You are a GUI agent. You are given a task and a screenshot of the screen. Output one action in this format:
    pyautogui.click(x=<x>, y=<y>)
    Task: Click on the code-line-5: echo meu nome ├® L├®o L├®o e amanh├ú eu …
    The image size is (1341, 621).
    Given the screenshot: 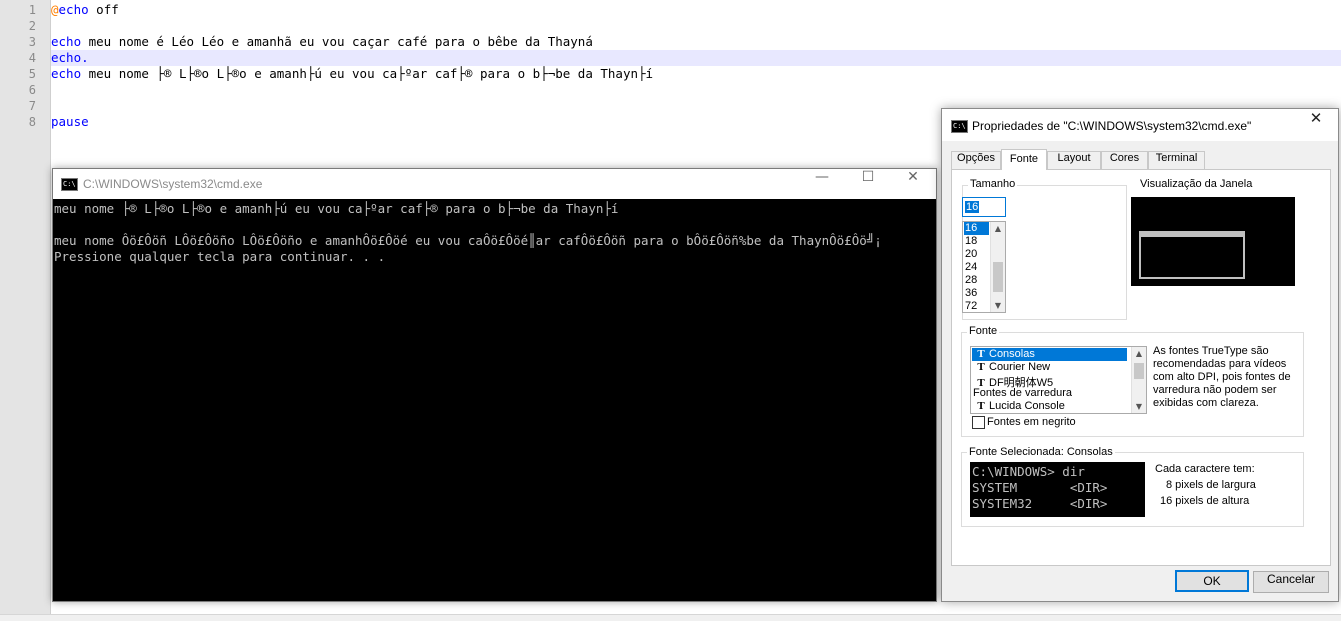 What is the action you would take?
    pyautogui.click(x=352, y=74)
    